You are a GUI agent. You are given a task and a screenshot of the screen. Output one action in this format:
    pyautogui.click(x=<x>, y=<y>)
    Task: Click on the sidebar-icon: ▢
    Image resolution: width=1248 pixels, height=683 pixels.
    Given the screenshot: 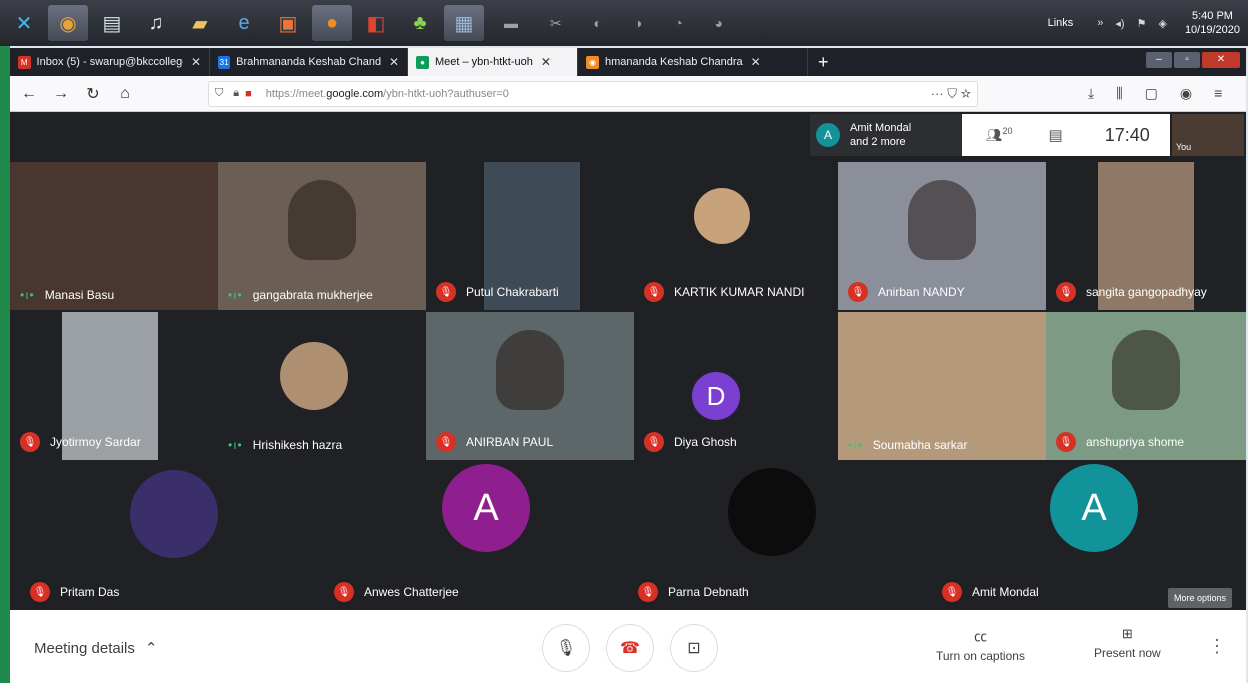 What is the action you would take?
    pyautogui.click(x=1151, y=93)
    